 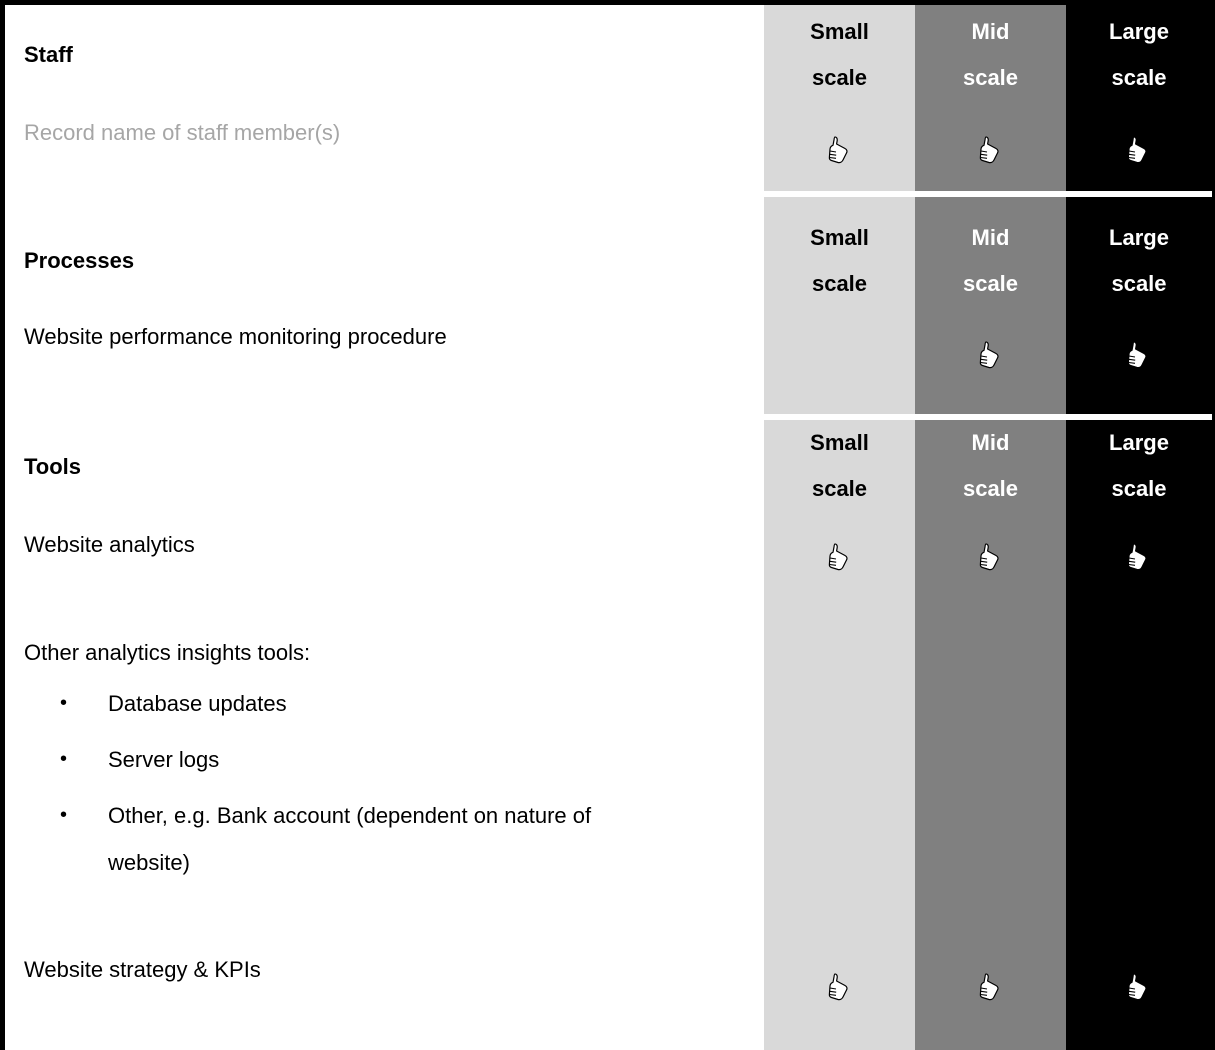 What do you see at coordinates (79, 260) in the screenshot?
I see `processes-heading: Processes` at bounding box center [79, 260].